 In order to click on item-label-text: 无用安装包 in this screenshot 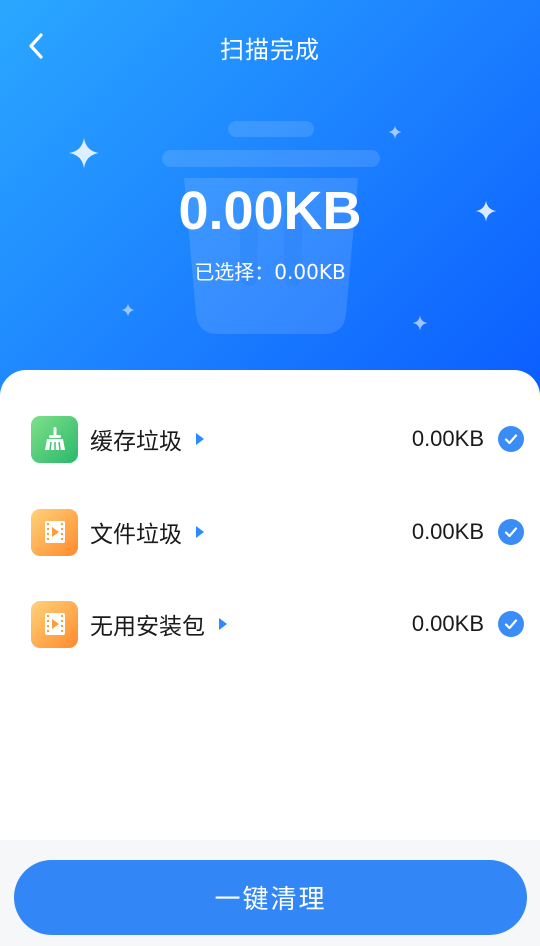, I will do `click(147, 627)`.